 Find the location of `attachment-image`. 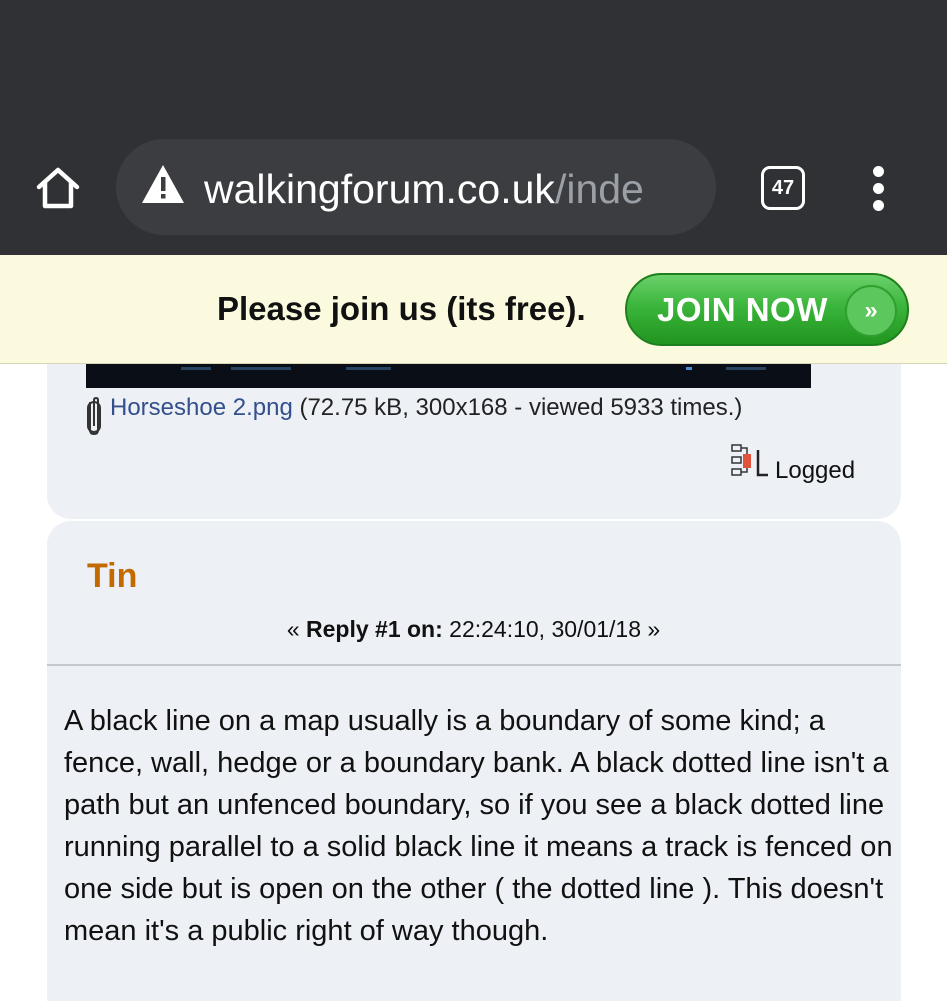

attachment-image is located at coordinates (448, 376).